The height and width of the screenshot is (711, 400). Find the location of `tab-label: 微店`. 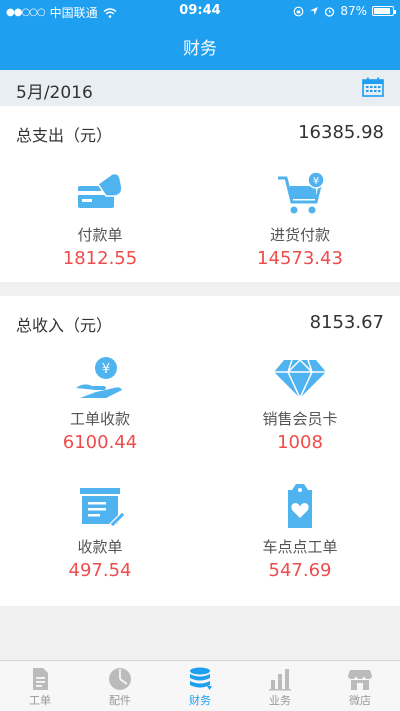

tab-label: 微店 is located at coordinates (360, 700).